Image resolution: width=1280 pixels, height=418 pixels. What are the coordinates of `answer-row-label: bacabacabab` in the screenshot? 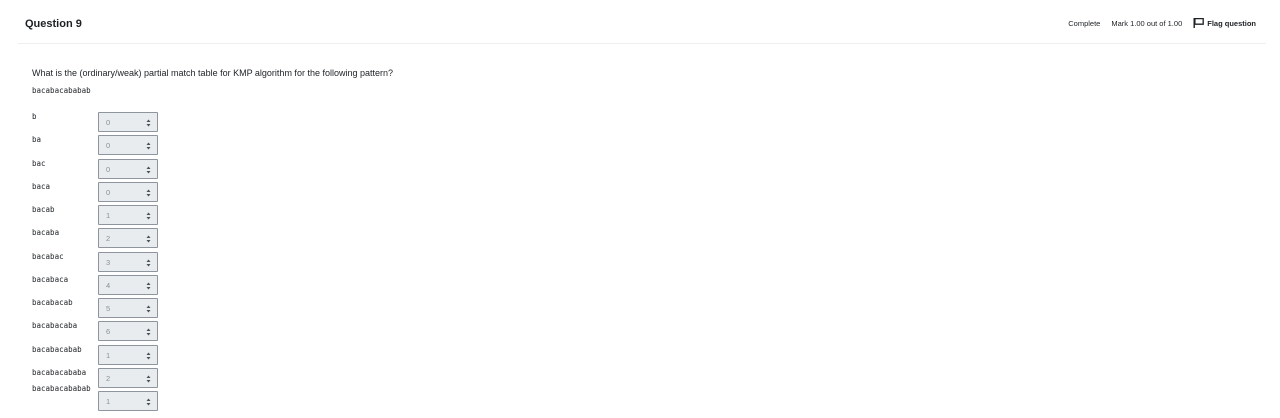 It's located at (57, 349).